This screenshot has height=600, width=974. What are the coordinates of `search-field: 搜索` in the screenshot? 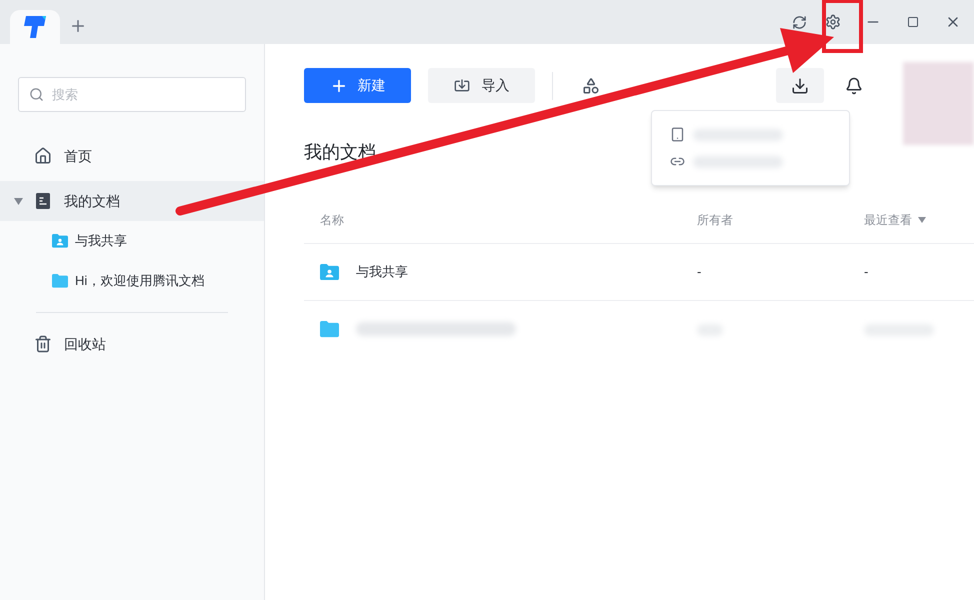 It's located at (132, 94).